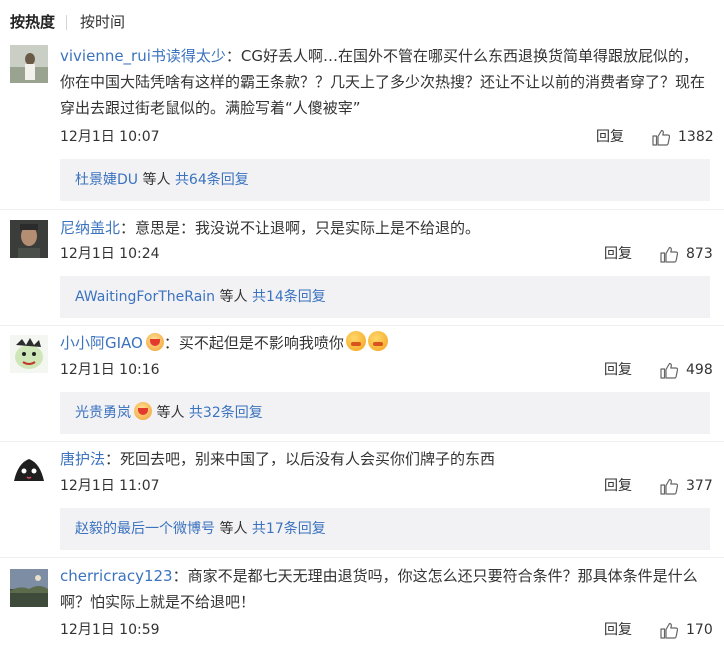 Image resolution: width=724 pixels, height=649 pixels. I want to click on comment-username: 尼纳盖北, so click(90, 228).